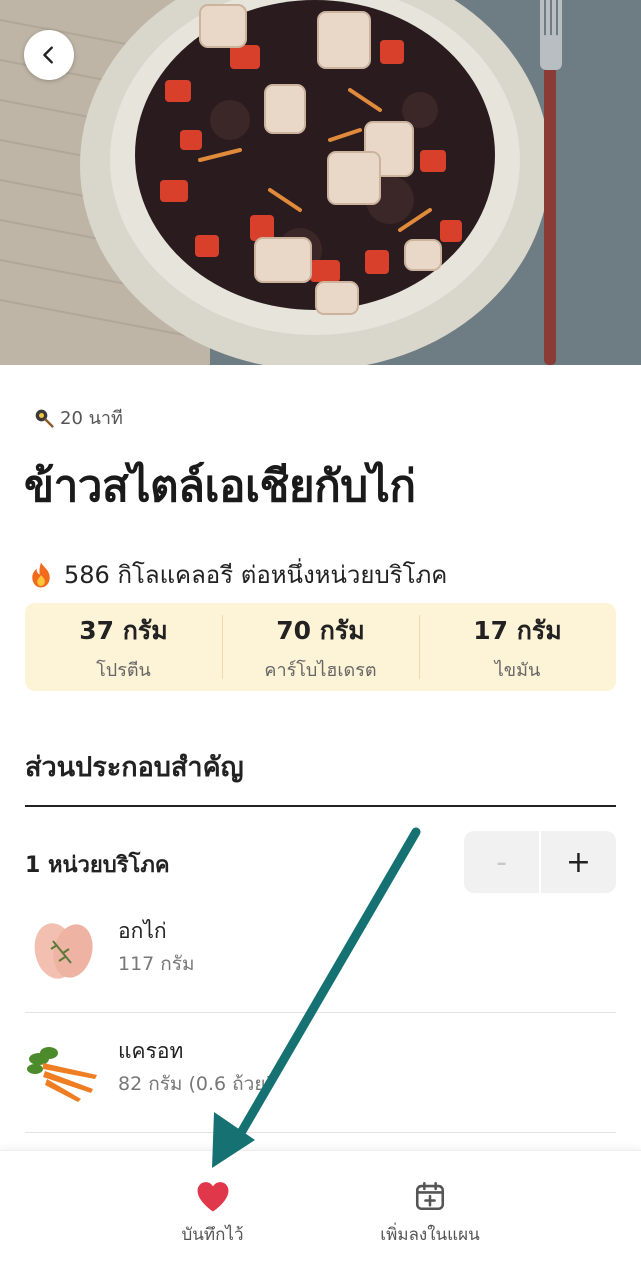 This screenshot has width=641, height=1280. I want to click on calorie-text: 586 กิโลแคลอรี ต่อหนึ่งหน่วยบริโภค, so click(256, 575).